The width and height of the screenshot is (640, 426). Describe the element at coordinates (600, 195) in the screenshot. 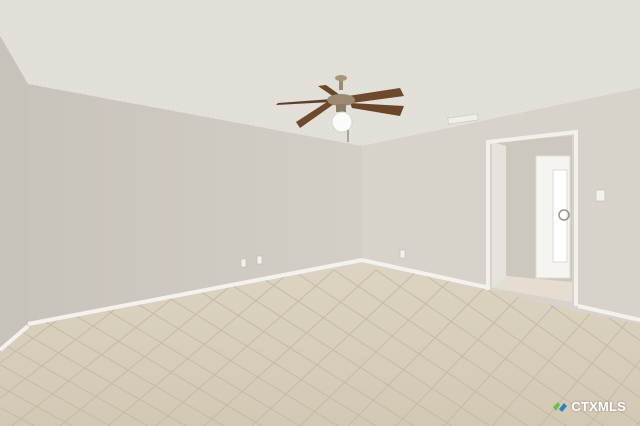

I see `light-switch` at that location.